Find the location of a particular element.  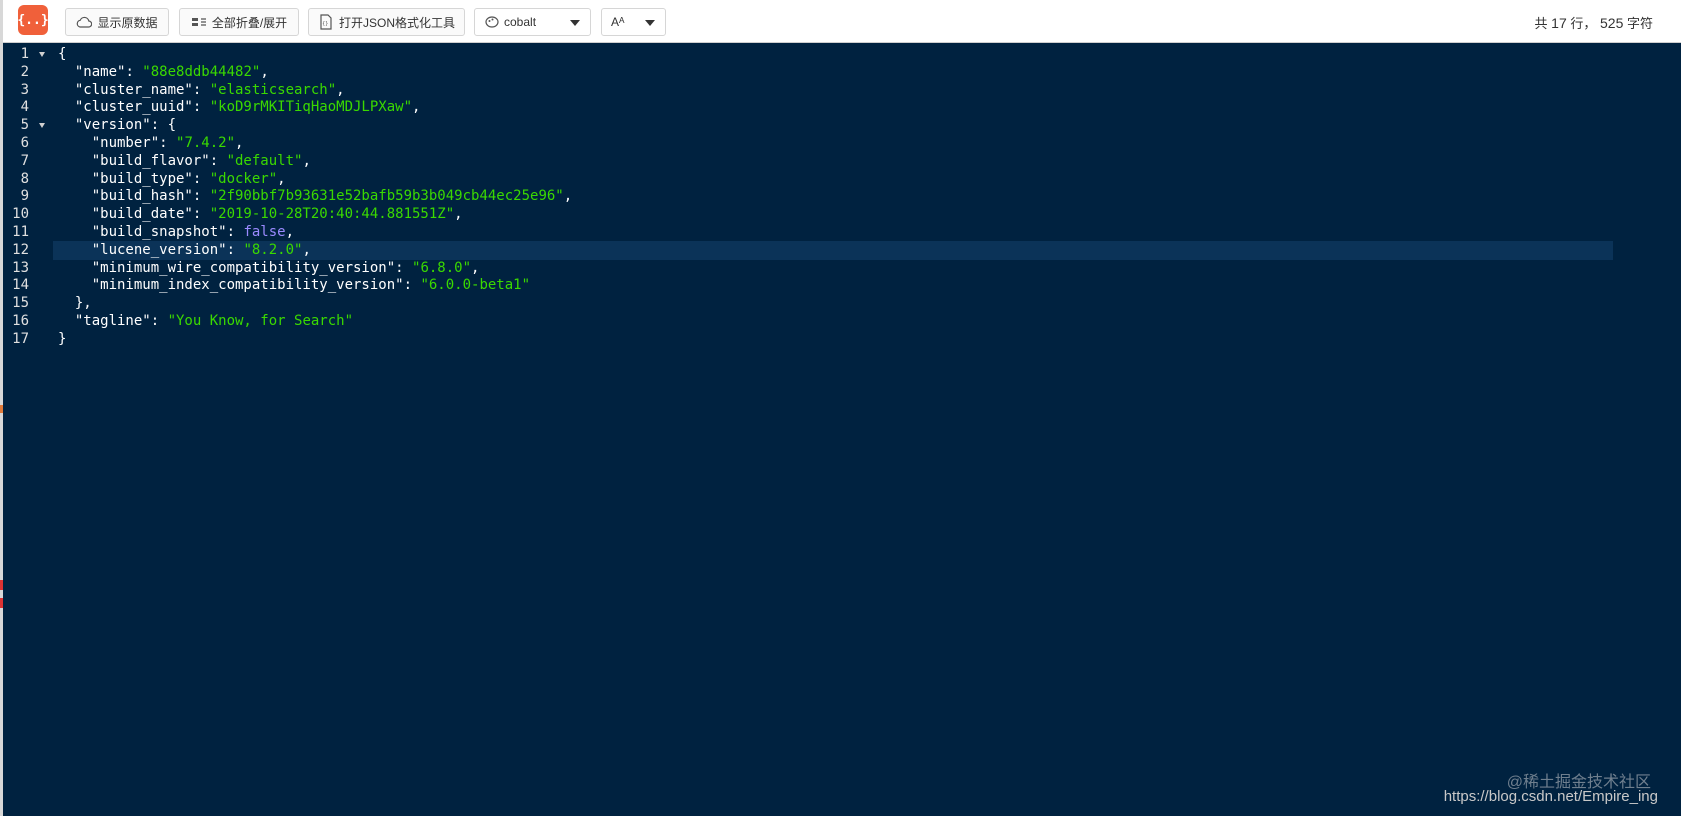

line-number: 13 is located at coordinates (20, 267).